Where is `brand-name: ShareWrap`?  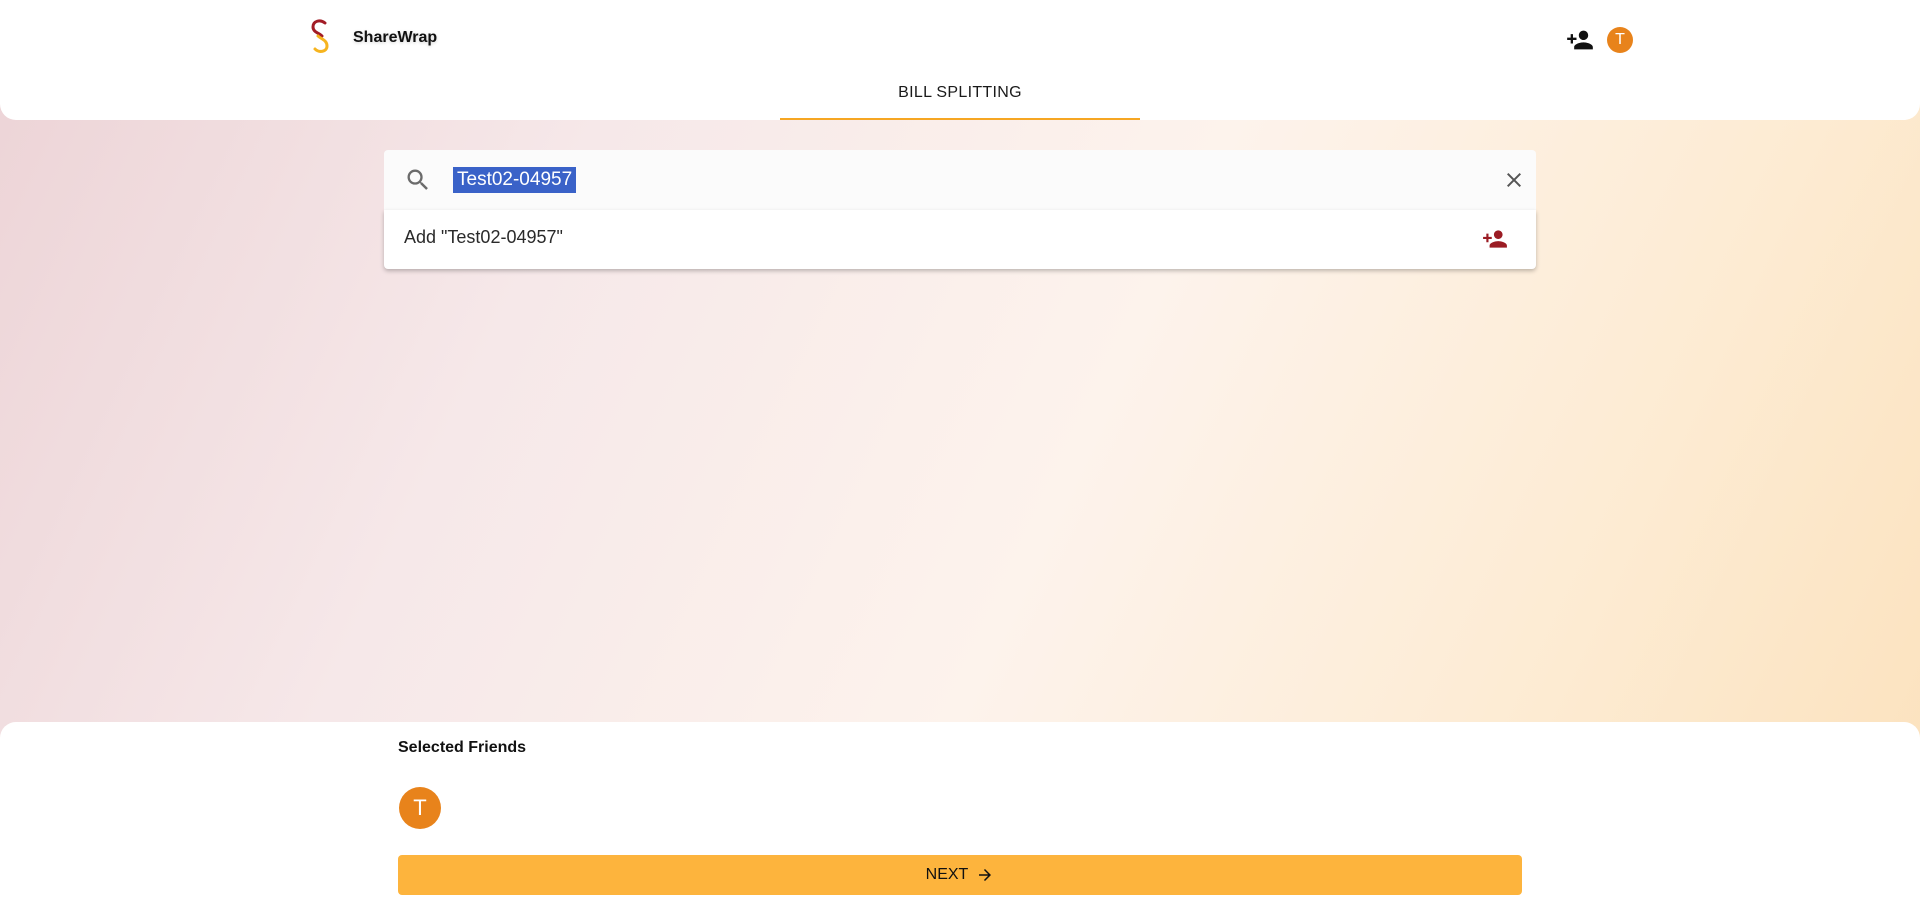 brand-name: ShareWrap is located at coordinates (395, 37).